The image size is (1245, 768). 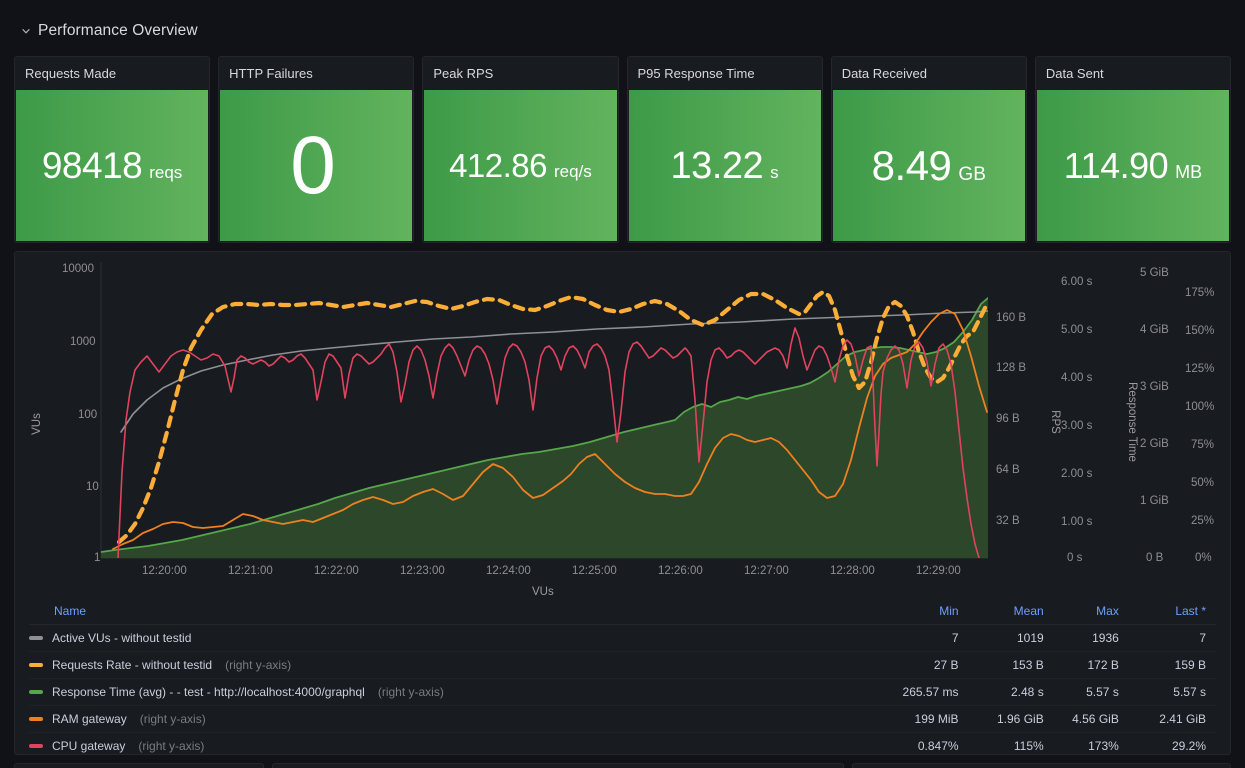 What do you see at coordinates (680, 571) in the screenshot?
I see `x-axis-tick: 12:26:00` at bounding box center [680, 571].